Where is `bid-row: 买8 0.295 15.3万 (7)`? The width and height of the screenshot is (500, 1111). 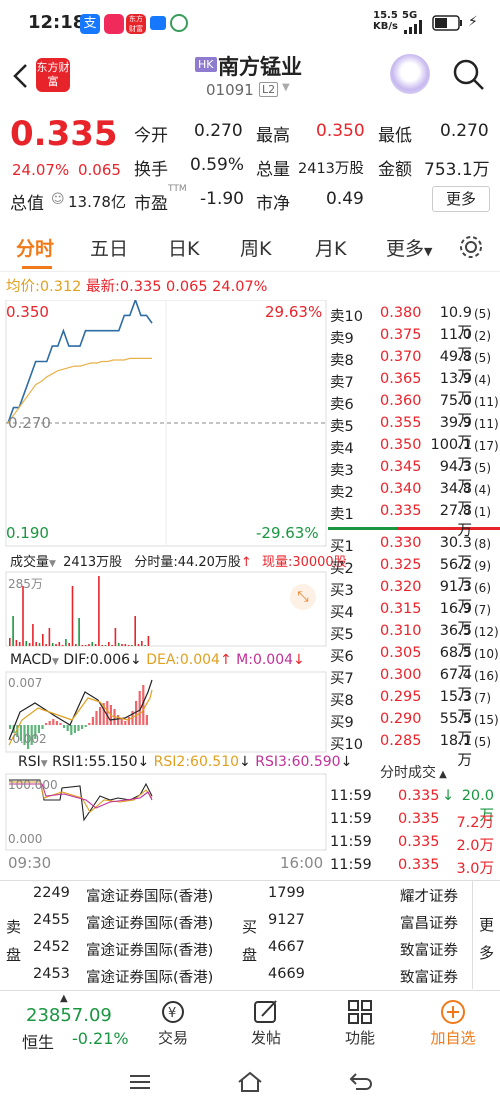
bid-row: 买8 0.295 15.3万 (7) is located at coordinates (414, 706).